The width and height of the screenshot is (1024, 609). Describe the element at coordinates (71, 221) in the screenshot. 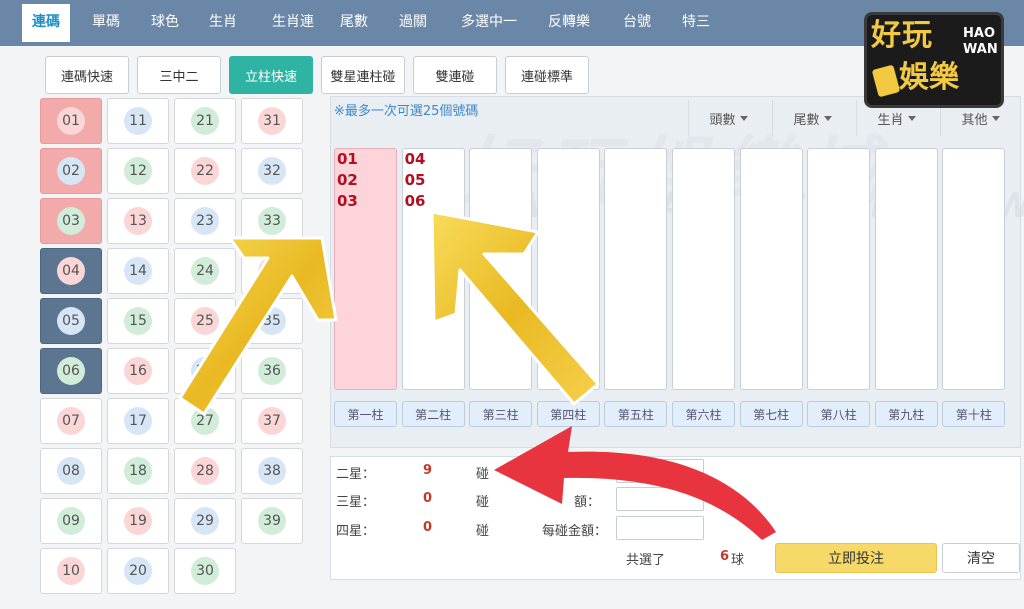

I see `number-cell: 03` at that location.